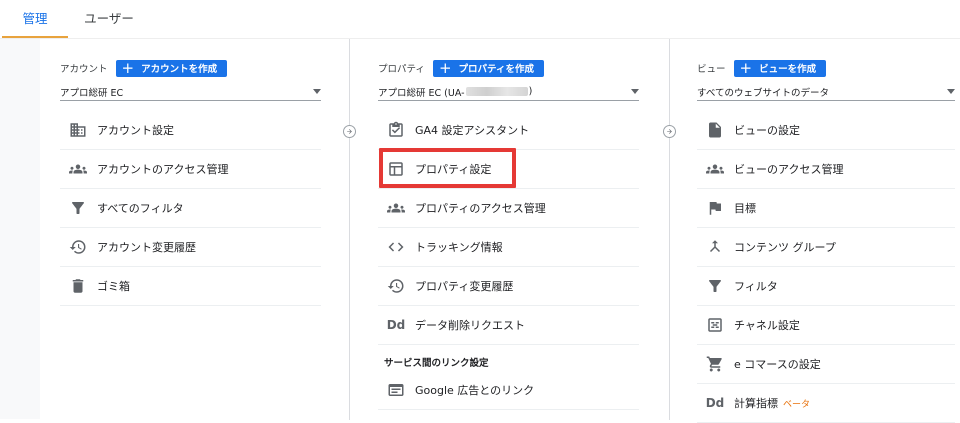 The width and height of the screenshot is (960, 423). I want to click on flag-icon, so click(715, 208).